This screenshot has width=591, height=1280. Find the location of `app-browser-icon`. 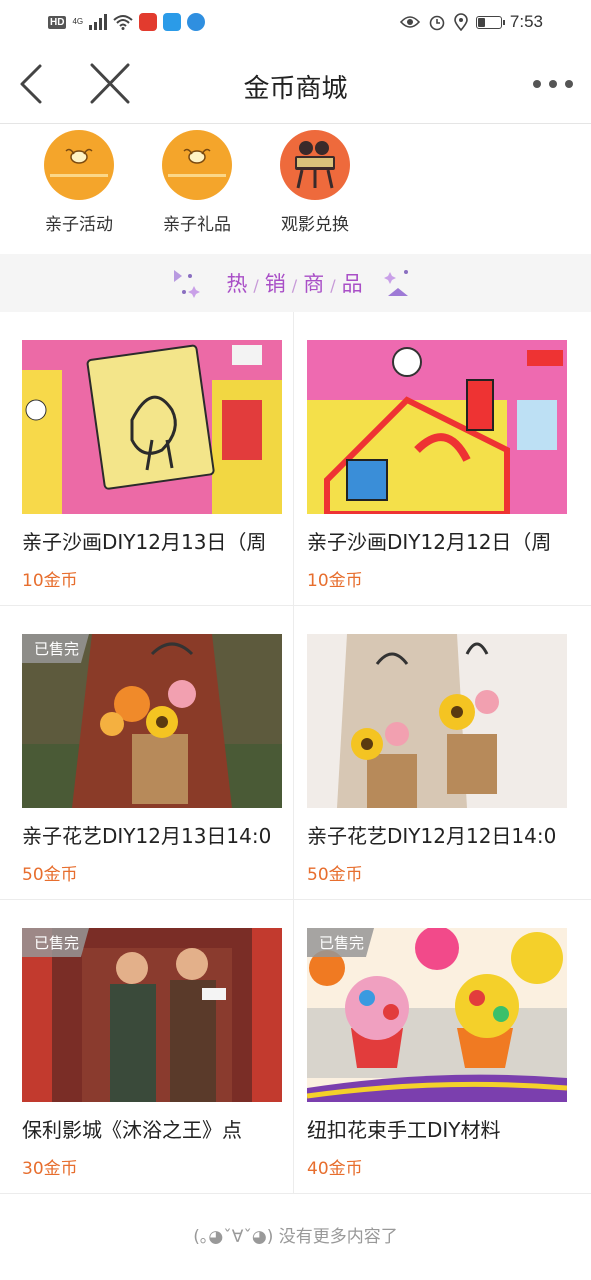

app-browser-icon is located at coordinates (196, 22).